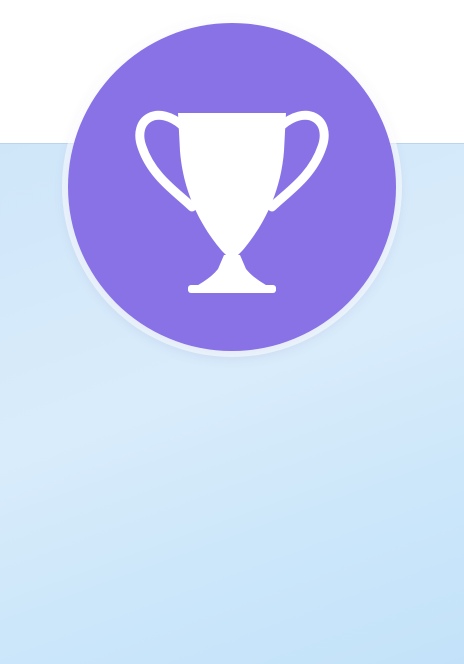 The width and height of the screenshot is (464, 664). I want to click on trophy-icon, so click(232, 201).